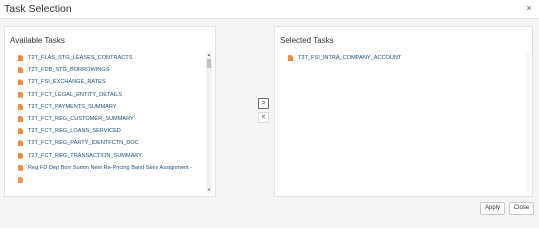 Image resolution: width=539 pixels, height=240 pixels. I want to click on move-right-button: >, so click(263, 103).